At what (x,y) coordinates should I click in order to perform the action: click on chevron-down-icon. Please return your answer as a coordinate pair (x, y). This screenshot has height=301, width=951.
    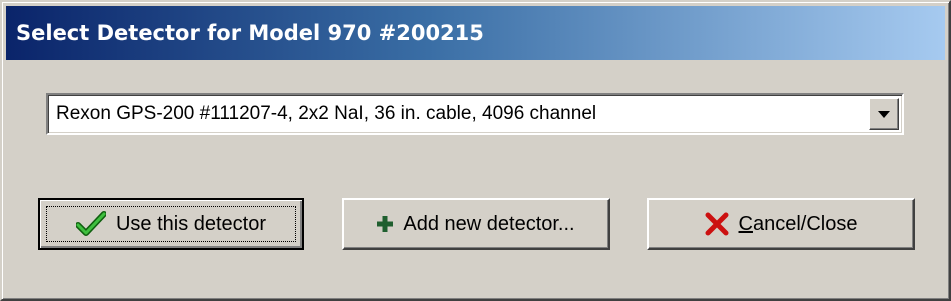
    Looking at the image, I should click on (884, 114).